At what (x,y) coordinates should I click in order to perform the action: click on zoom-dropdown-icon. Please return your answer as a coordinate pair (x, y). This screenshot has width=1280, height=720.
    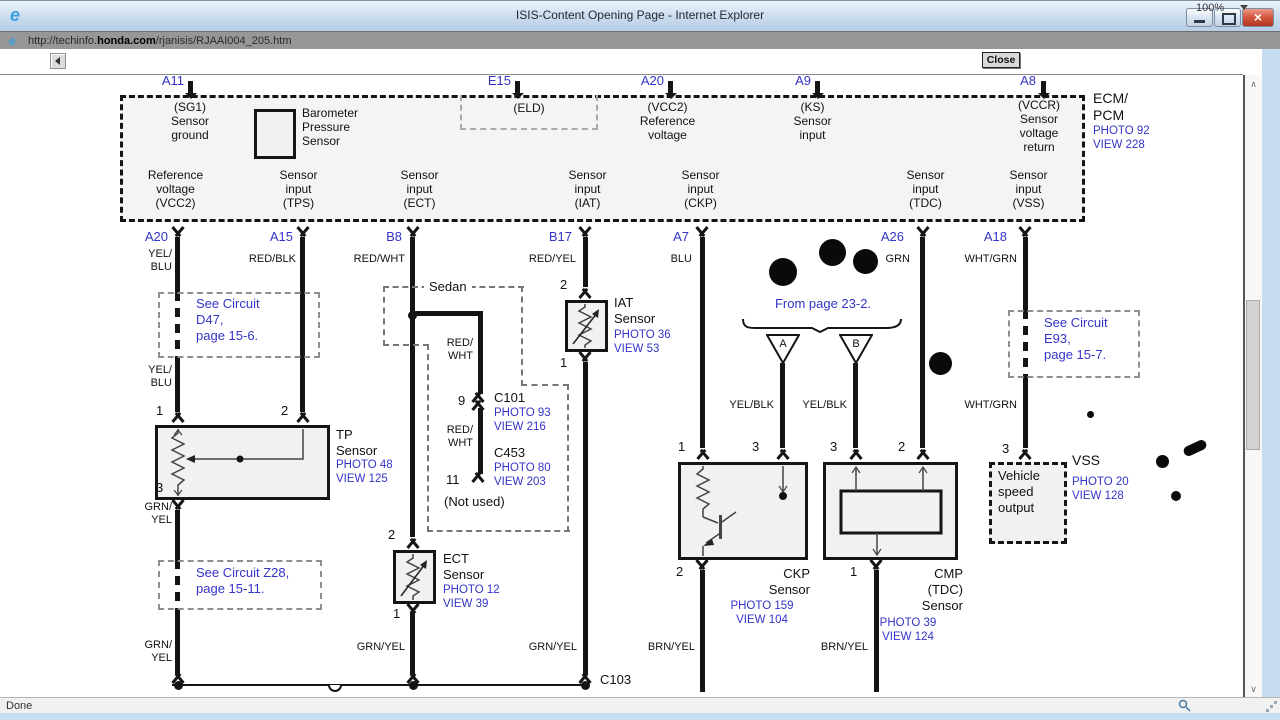
    Looking at the image, I should click on (1244, 7).